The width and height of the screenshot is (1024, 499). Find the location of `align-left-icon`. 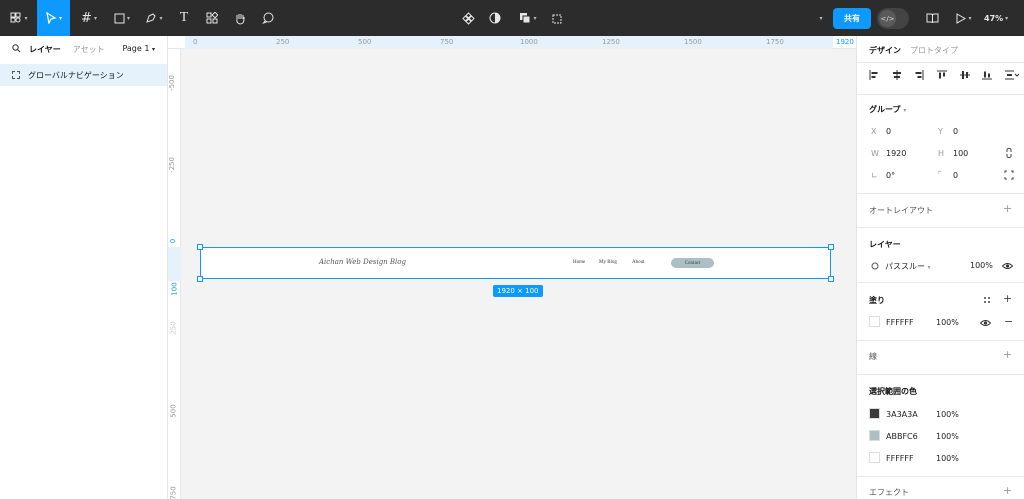

align-left-icon is located at coordinates (874, 75).